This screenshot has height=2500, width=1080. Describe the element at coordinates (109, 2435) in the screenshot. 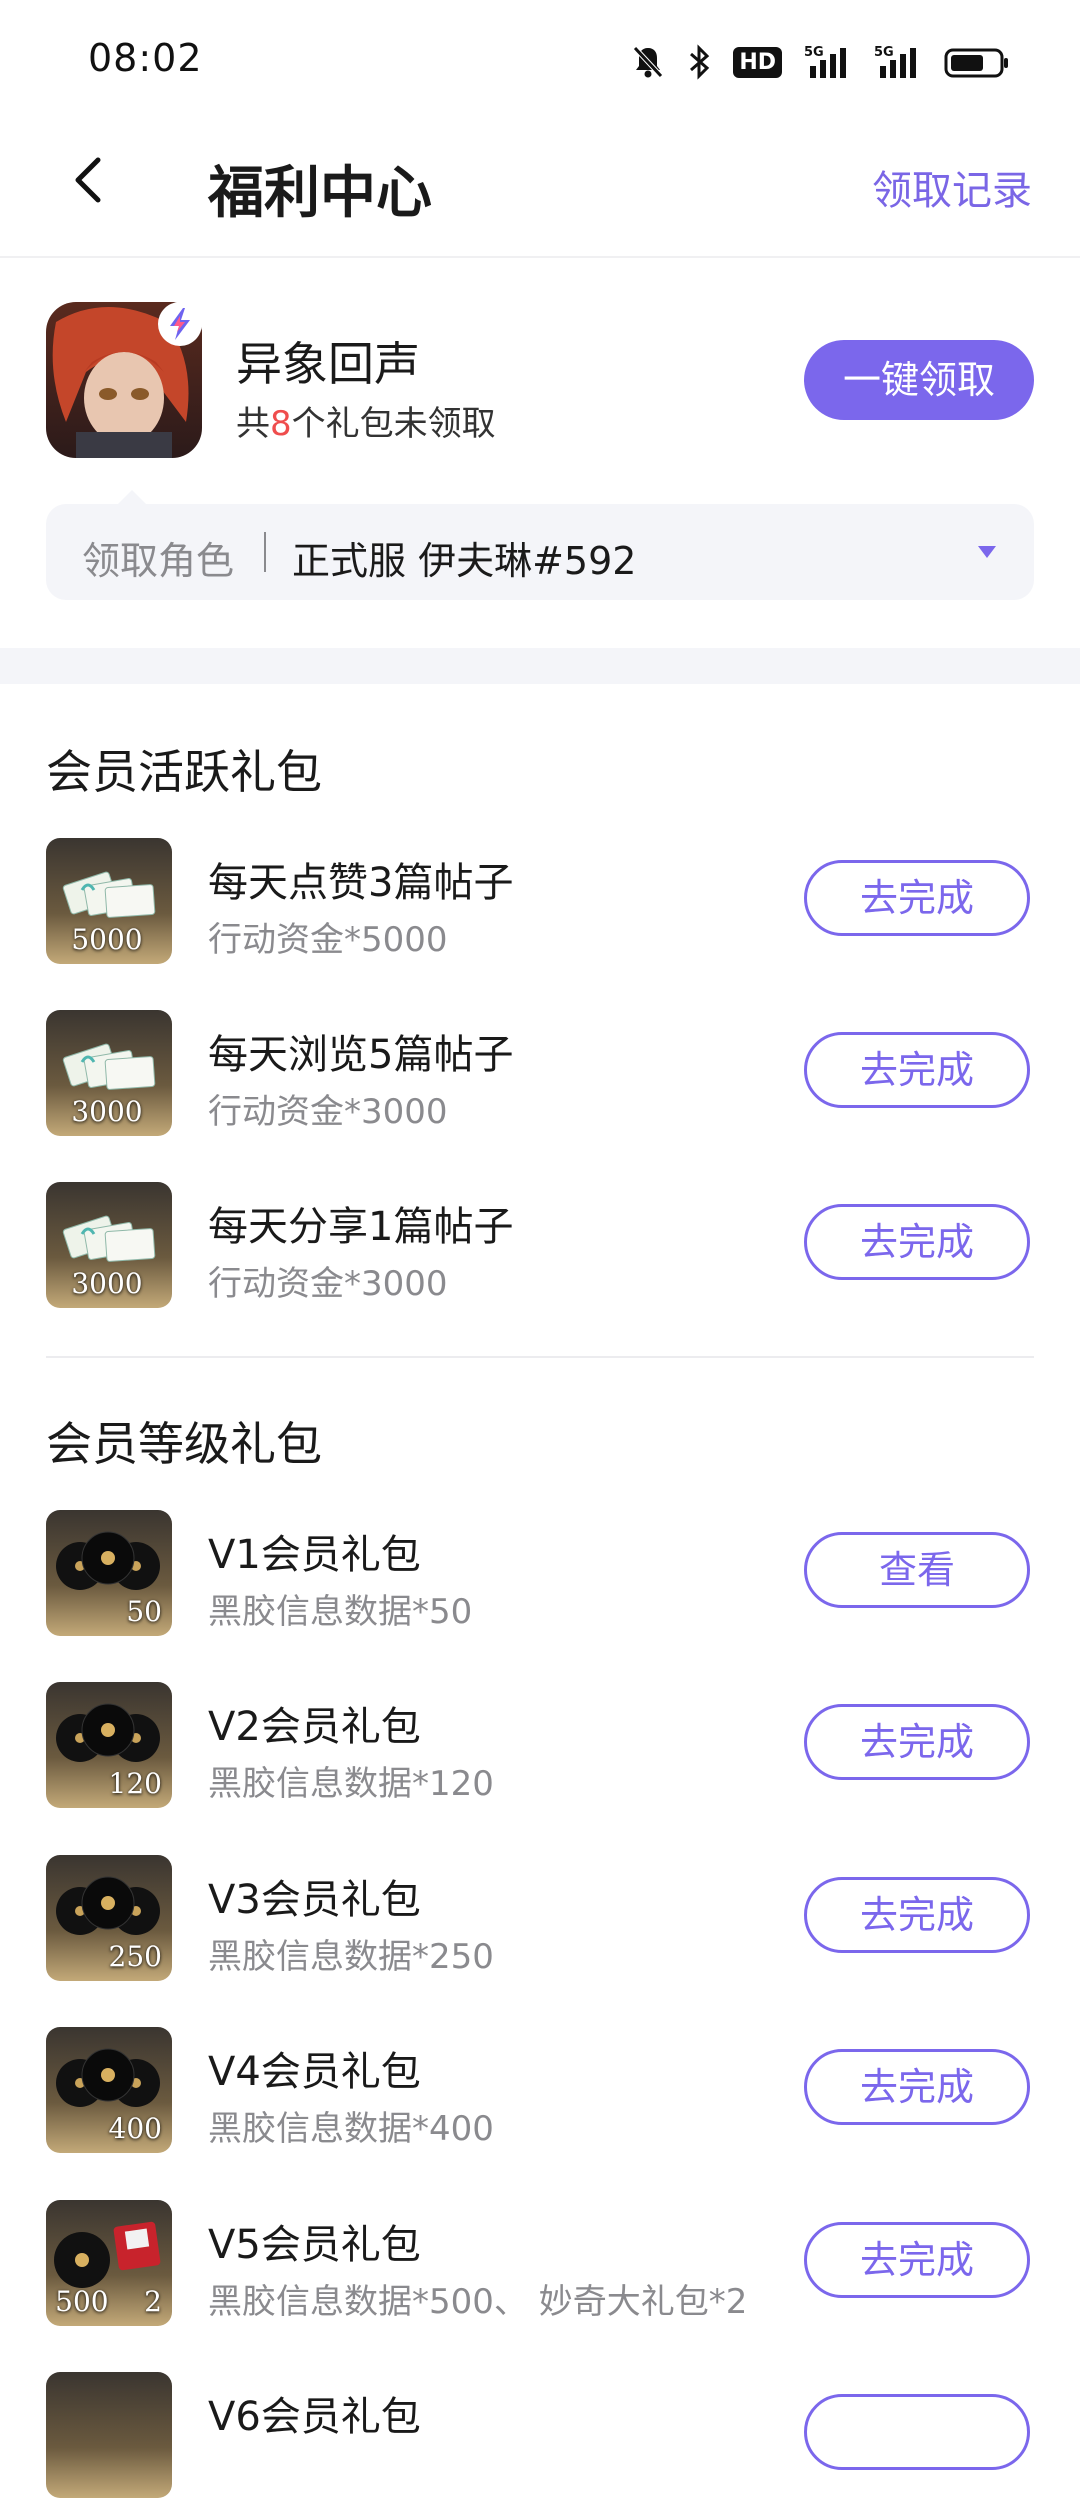

I see `reward-thumb-vinyl` at that location.